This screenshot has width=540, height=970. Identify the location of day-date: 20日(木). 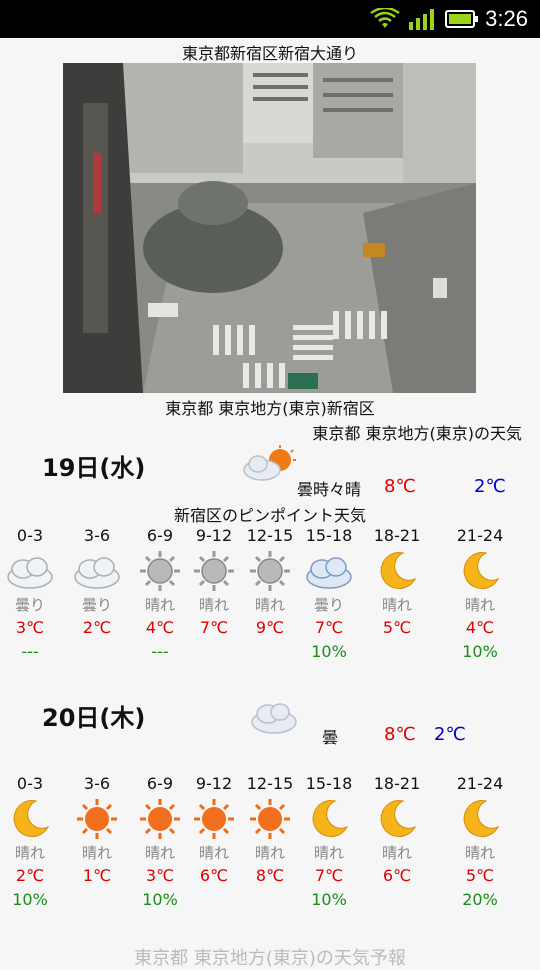
(94, 718).